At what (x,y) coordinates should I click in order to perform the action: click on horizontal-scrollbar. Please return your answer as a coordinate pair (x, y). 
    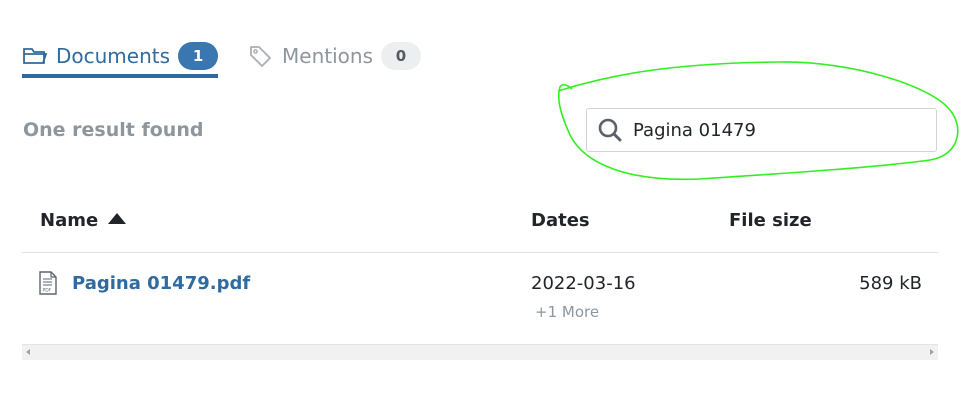
    Looking at the image, I should click on (480, 352).